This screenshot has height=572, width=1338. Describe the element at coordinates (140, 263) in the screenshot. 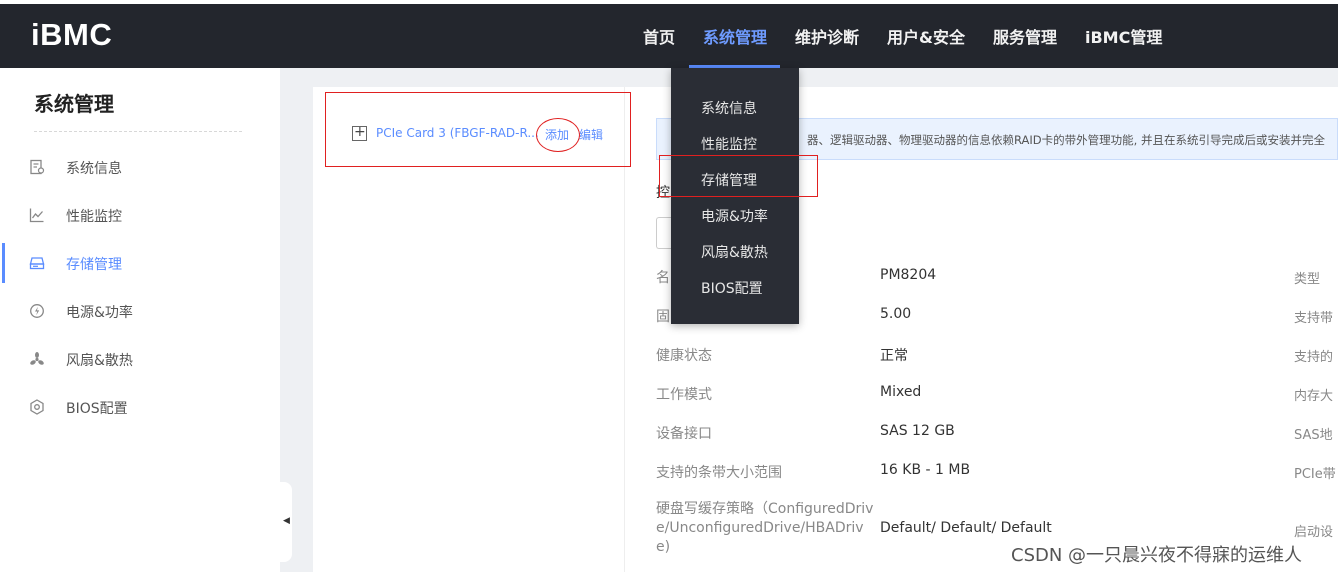

I see `sidebar-item-storage: 存储管理` at that location.